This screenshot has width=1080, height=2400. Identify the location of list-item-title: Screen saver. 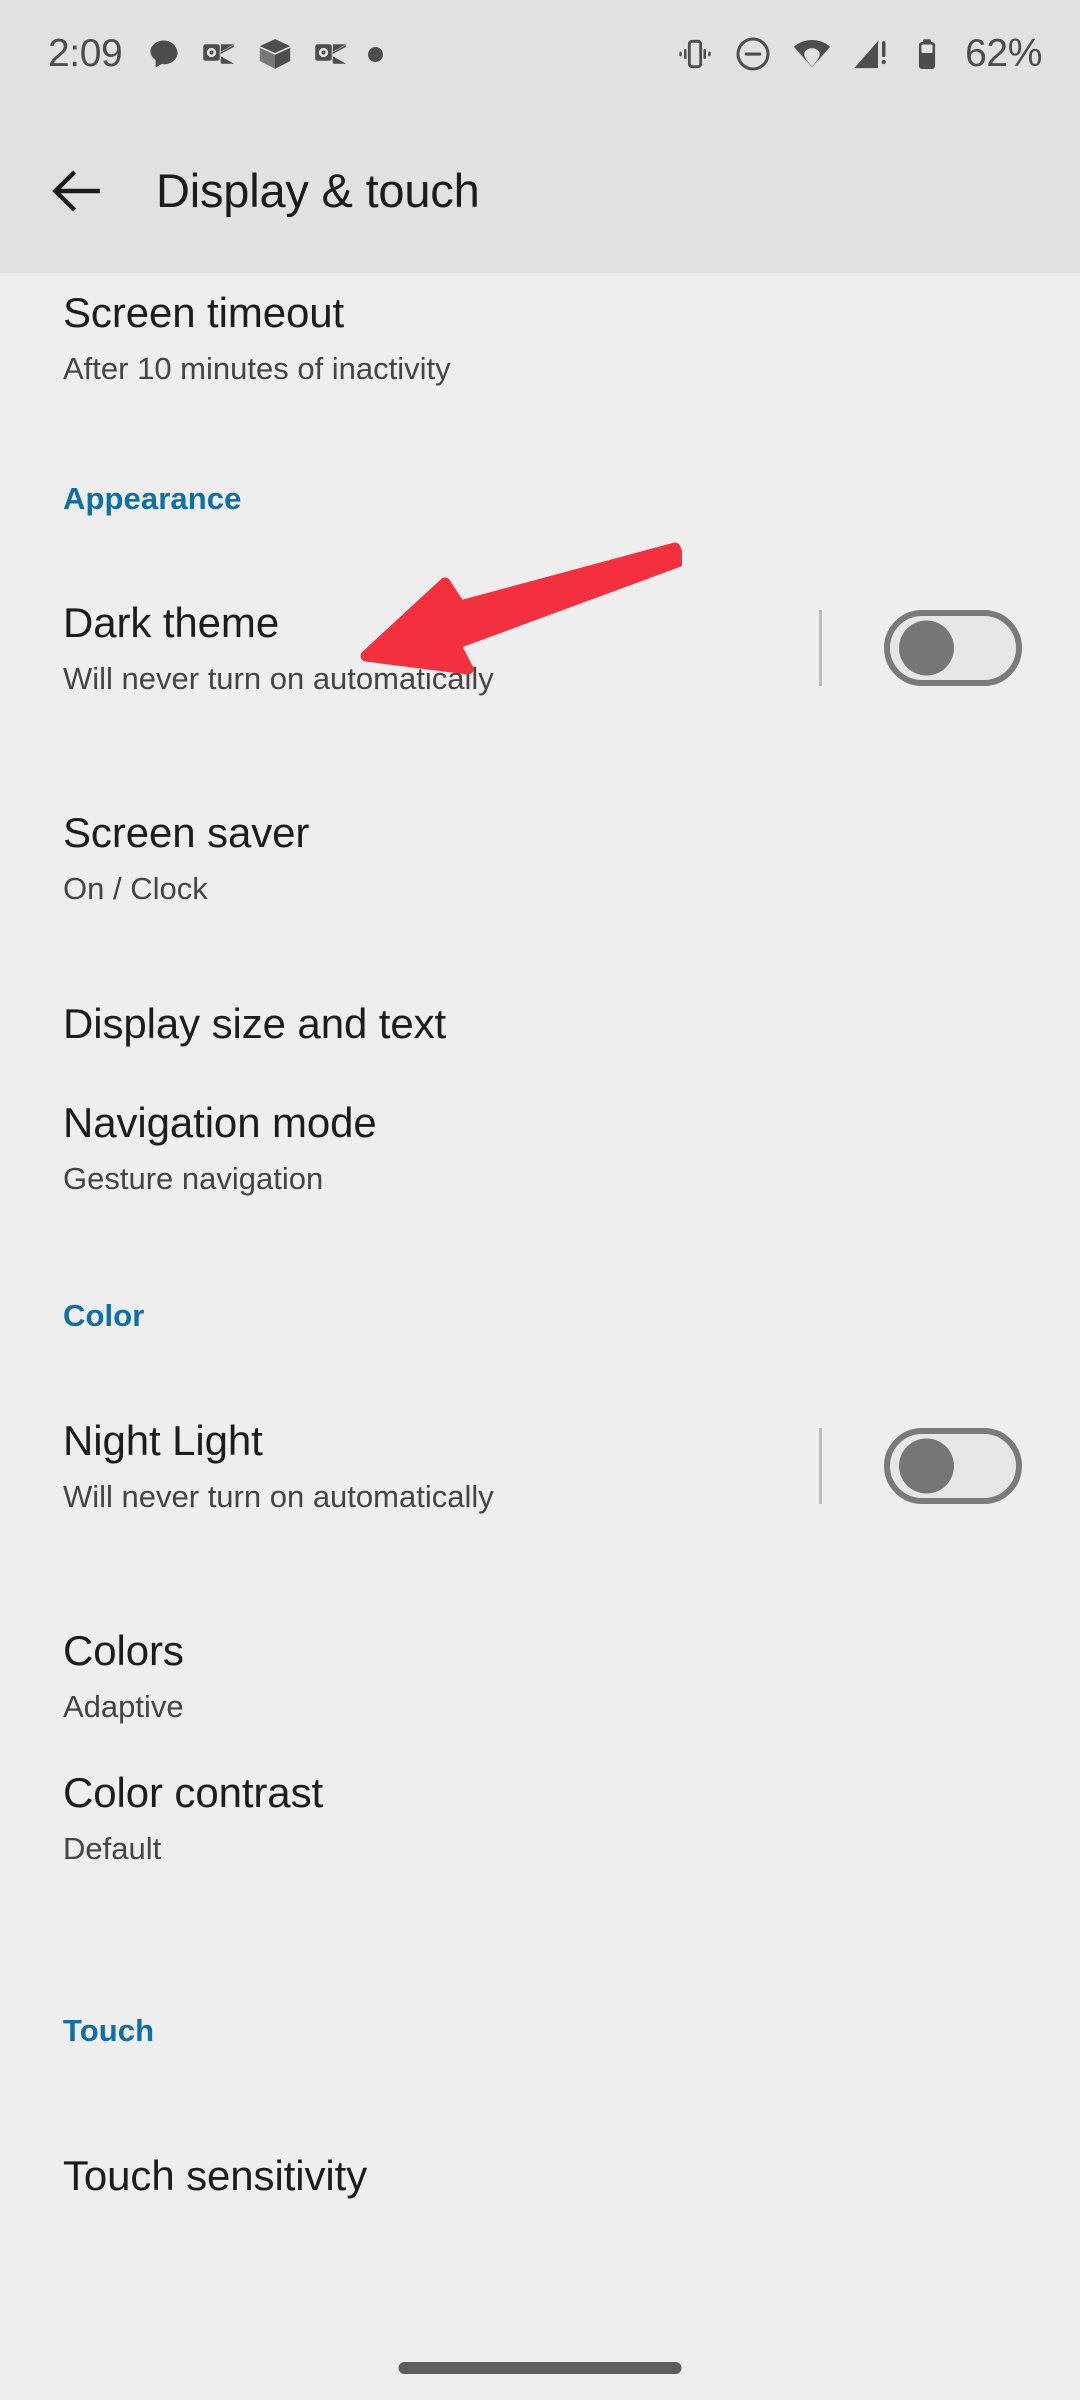
(186, 832).